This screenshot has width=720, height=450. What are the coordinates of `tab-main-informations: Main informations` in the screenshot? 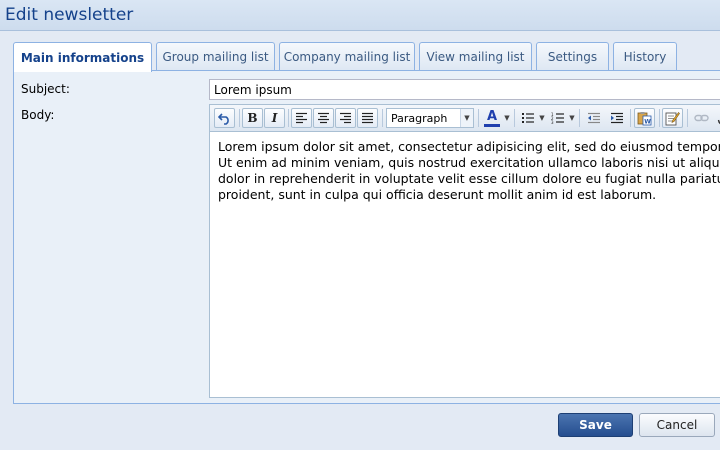 It's located at (82, 57).